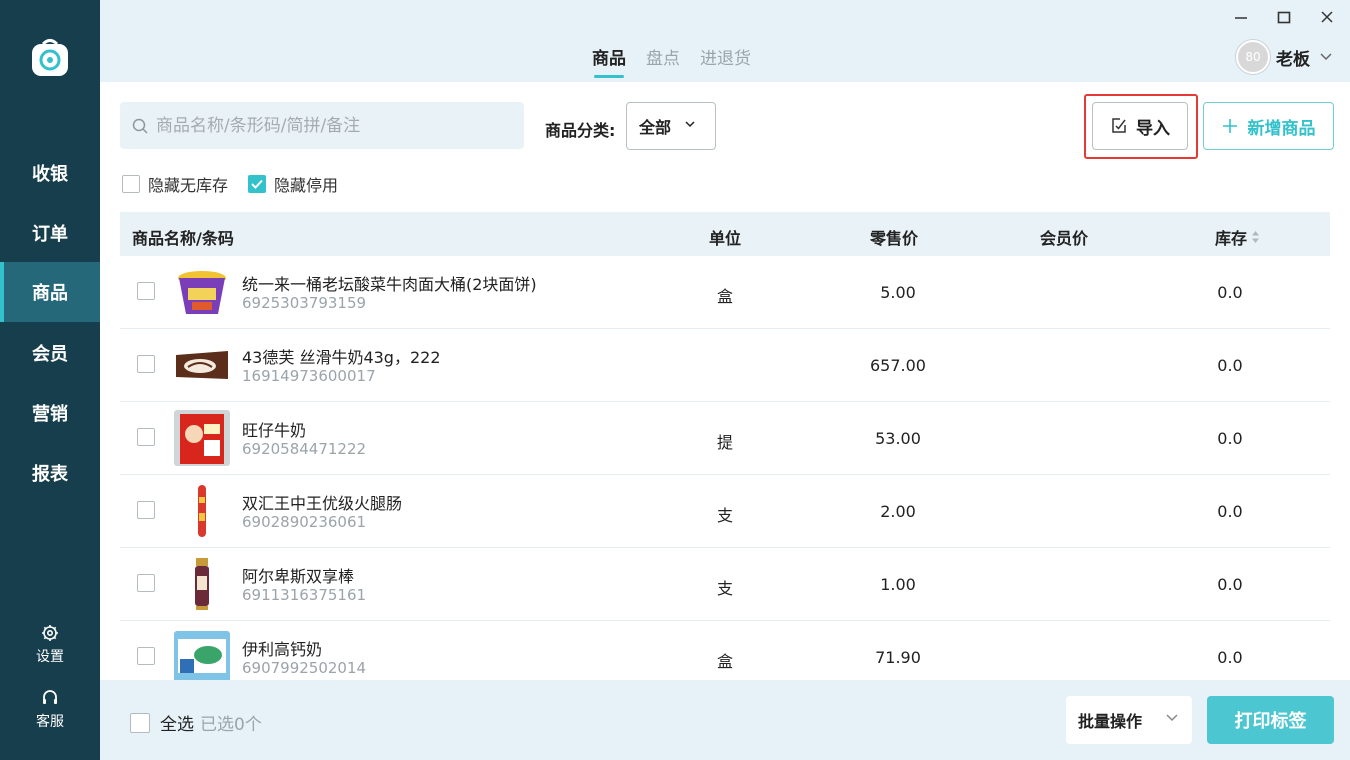  I want to click on sidebar-item-reports: 报表, so click(50, 473).